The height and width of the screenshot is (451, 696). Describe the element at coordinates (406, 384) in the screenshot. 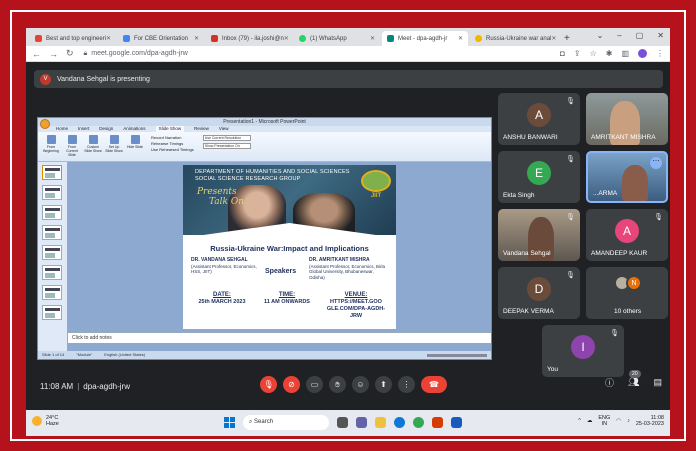

I see `more-options-button: ⋮` at that location.